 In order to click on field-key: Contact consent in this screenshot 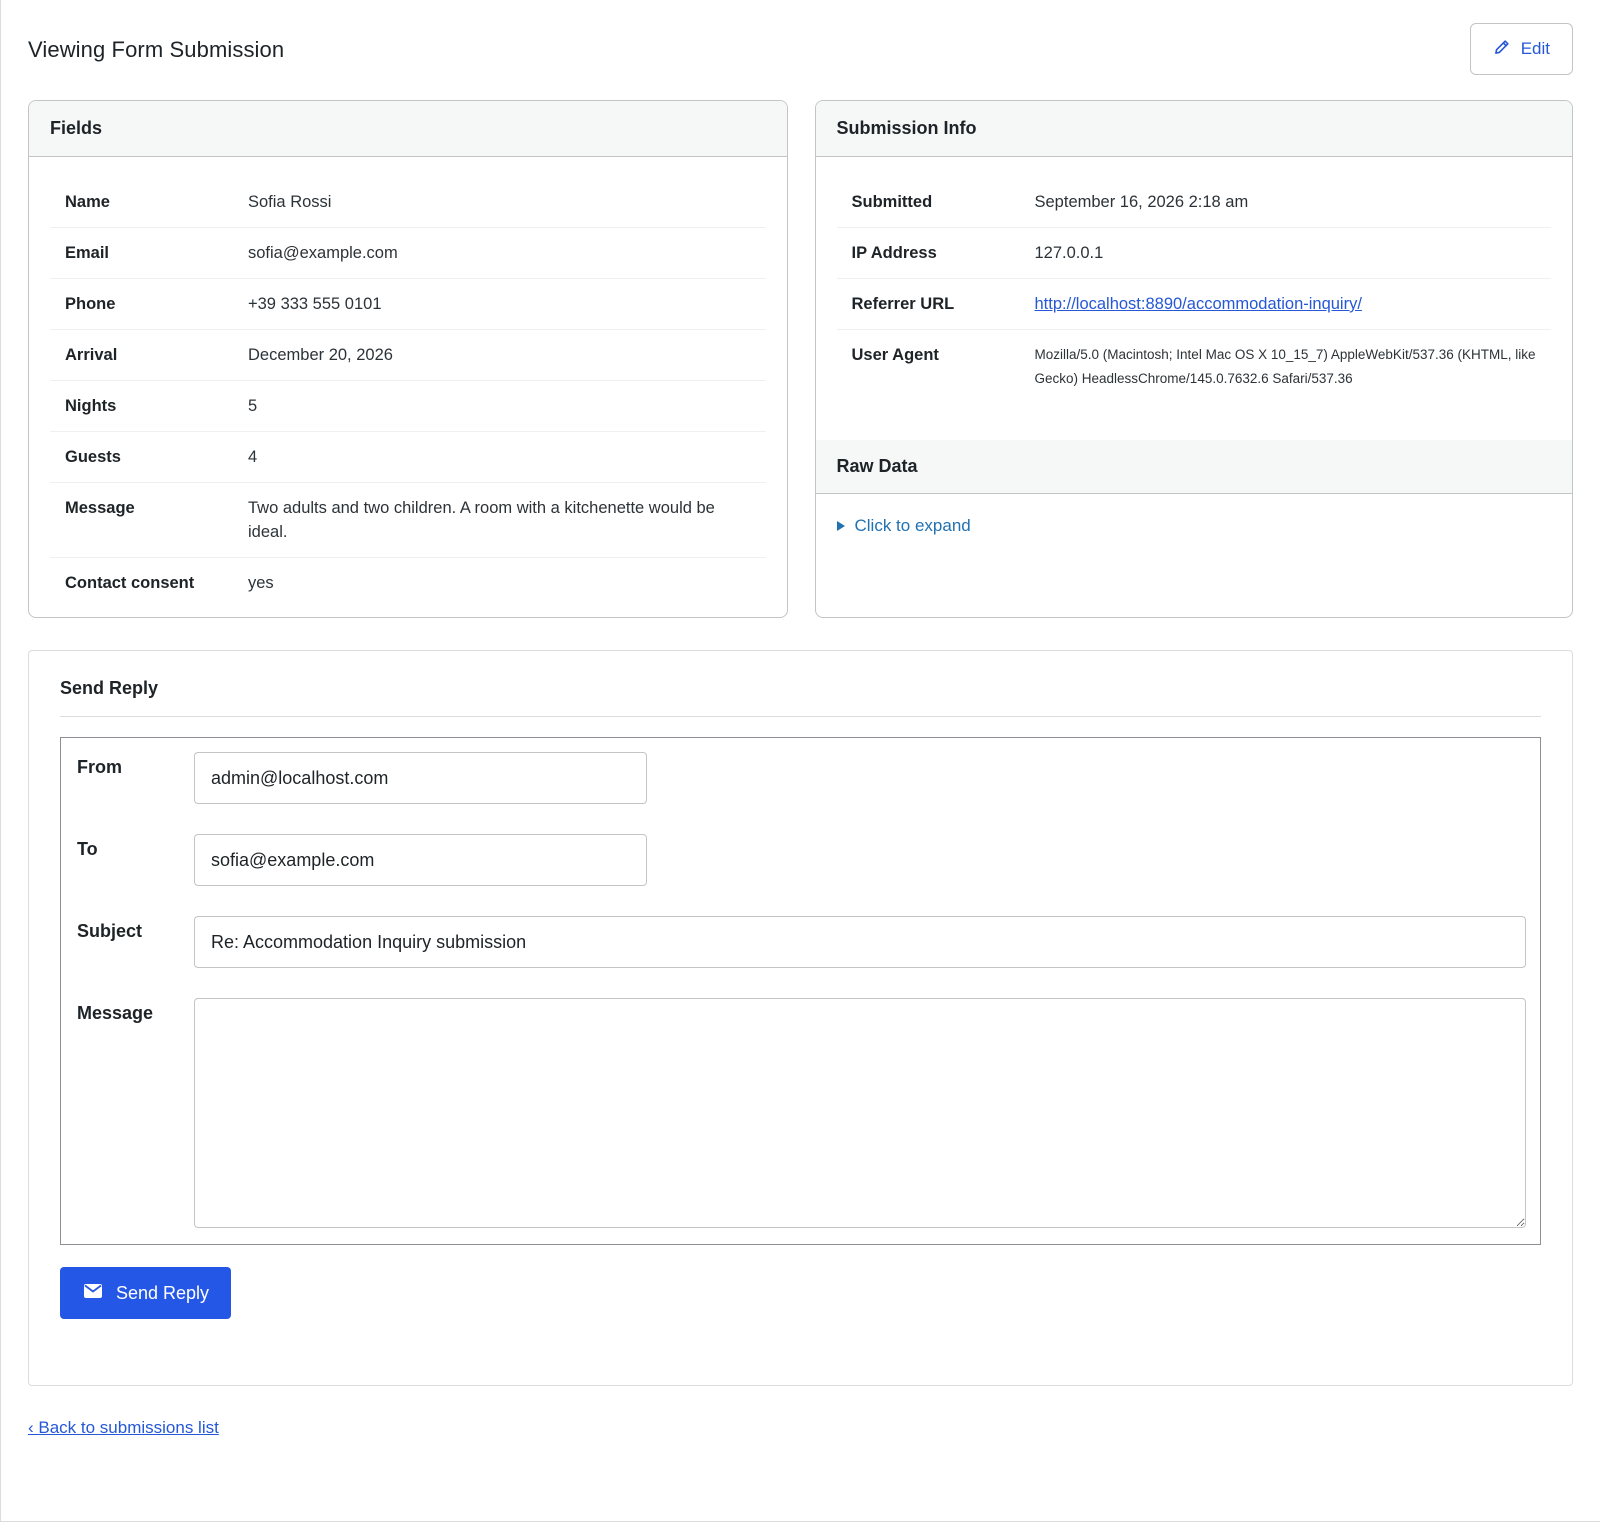, I will do `click(130, 583)`.